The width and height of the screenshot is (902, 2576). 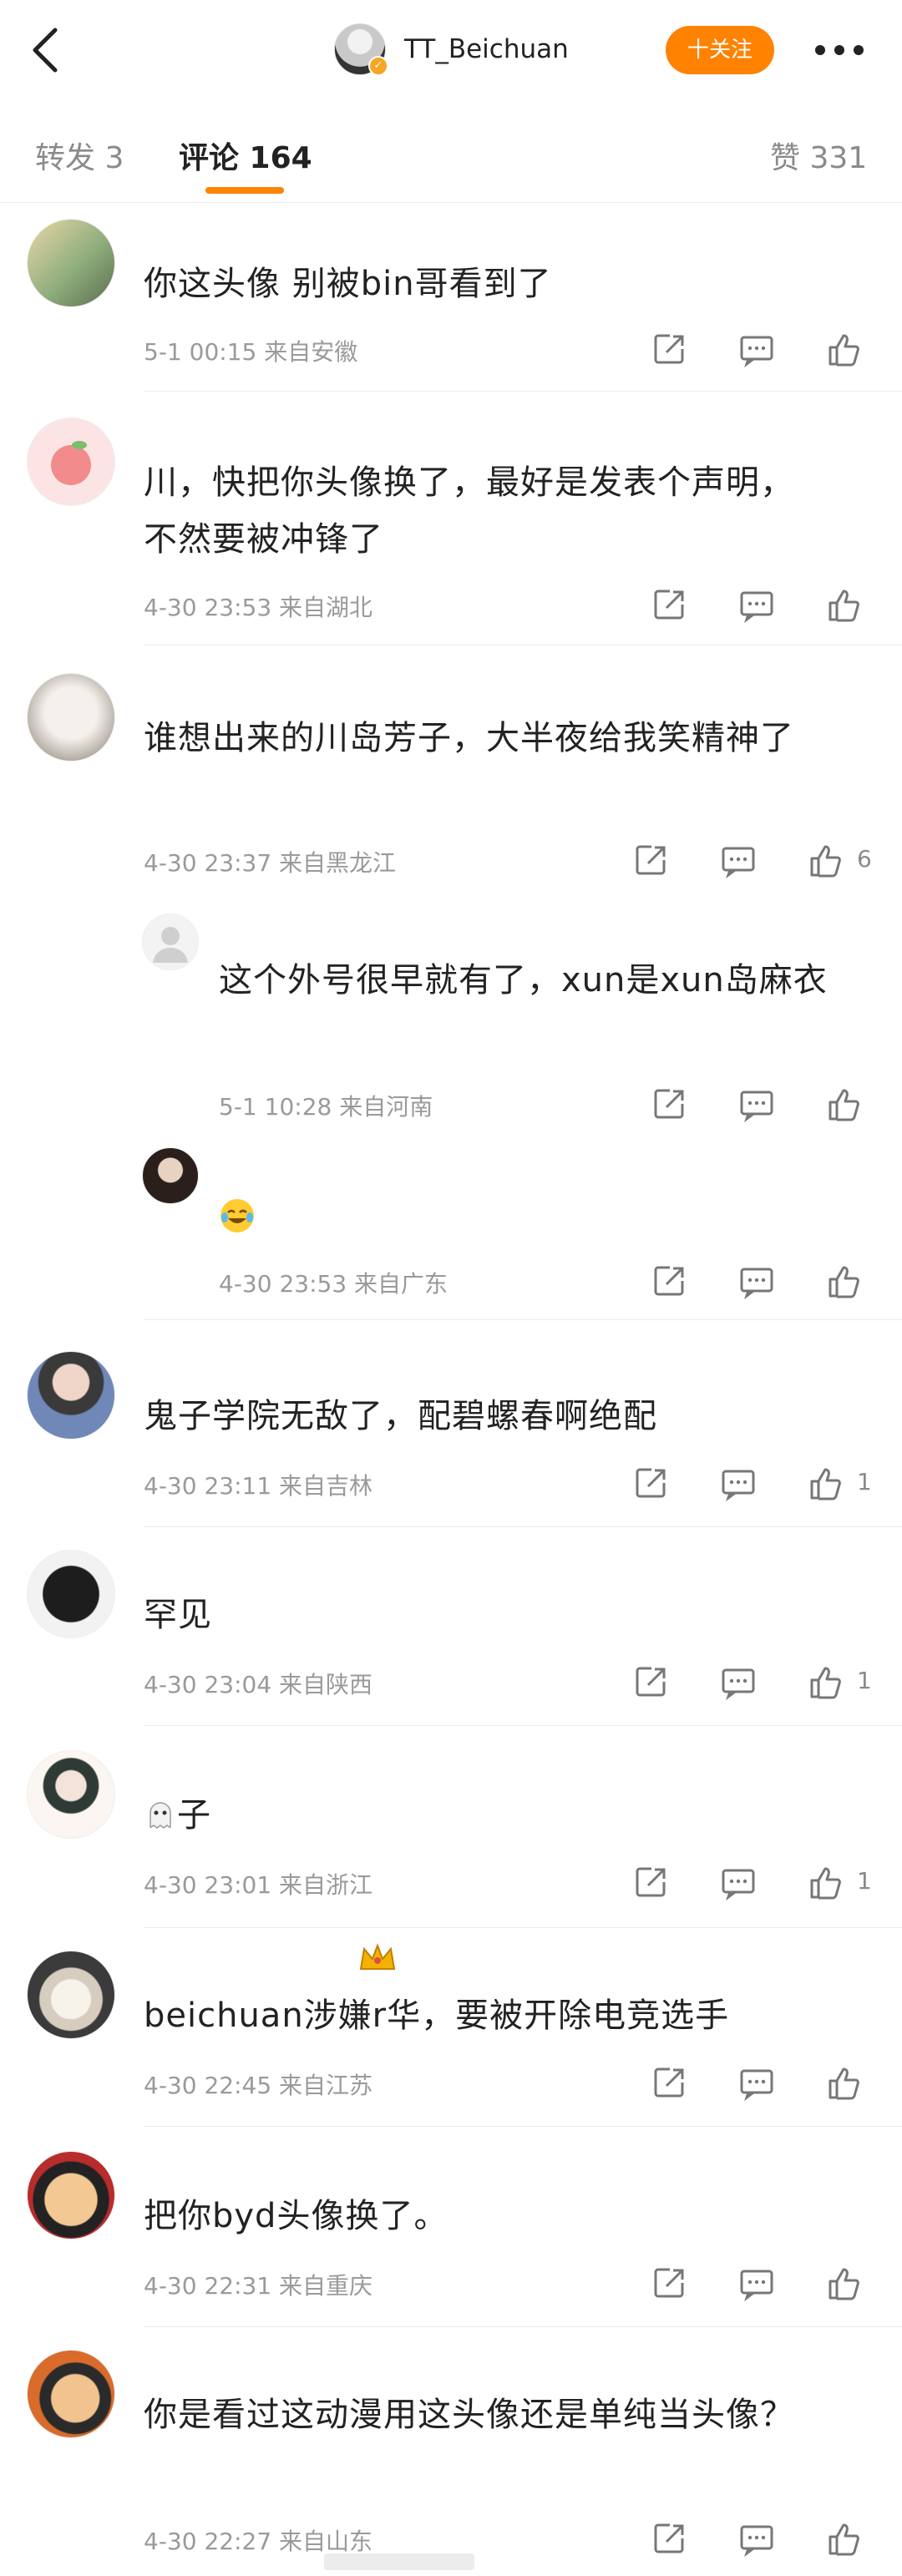 What do you see at coordinates (208, 2286) in the screenshot?
I see `comment-time: 4-30 22:31` at bounding box center [208, 2286].